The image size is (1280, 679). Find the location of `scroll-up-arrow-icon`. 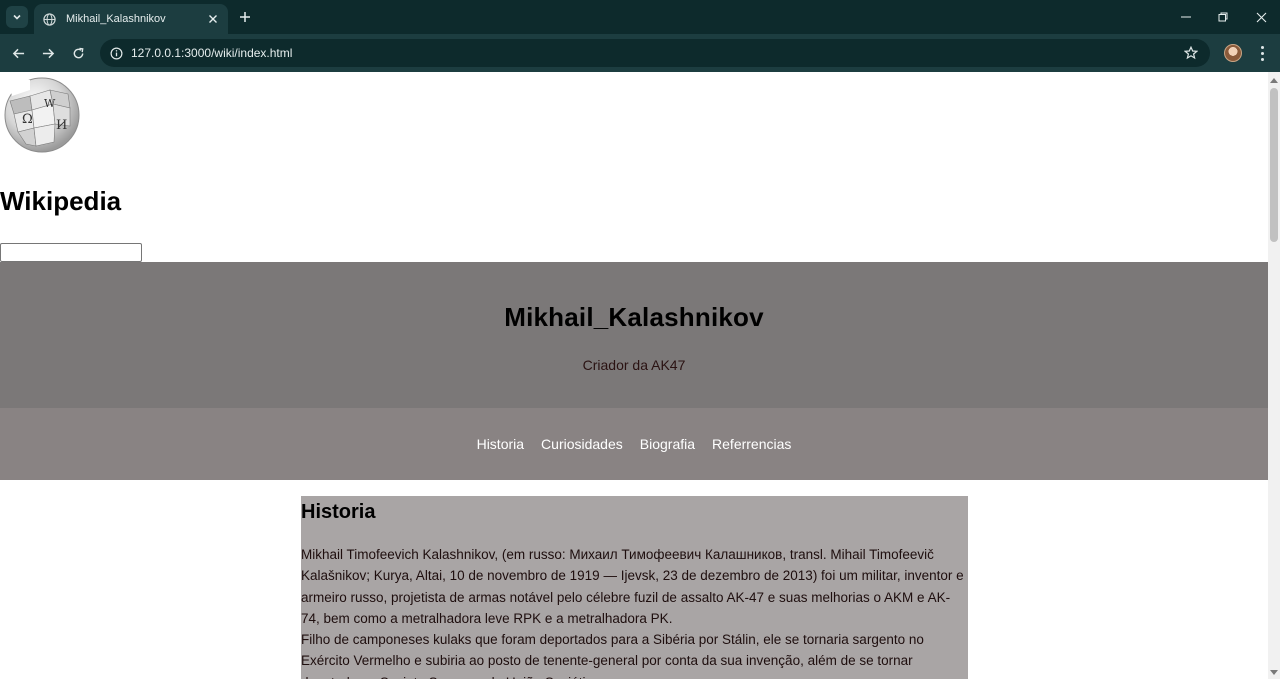

scroll-up-arrow-icon is located at coordinates (1274, 80).